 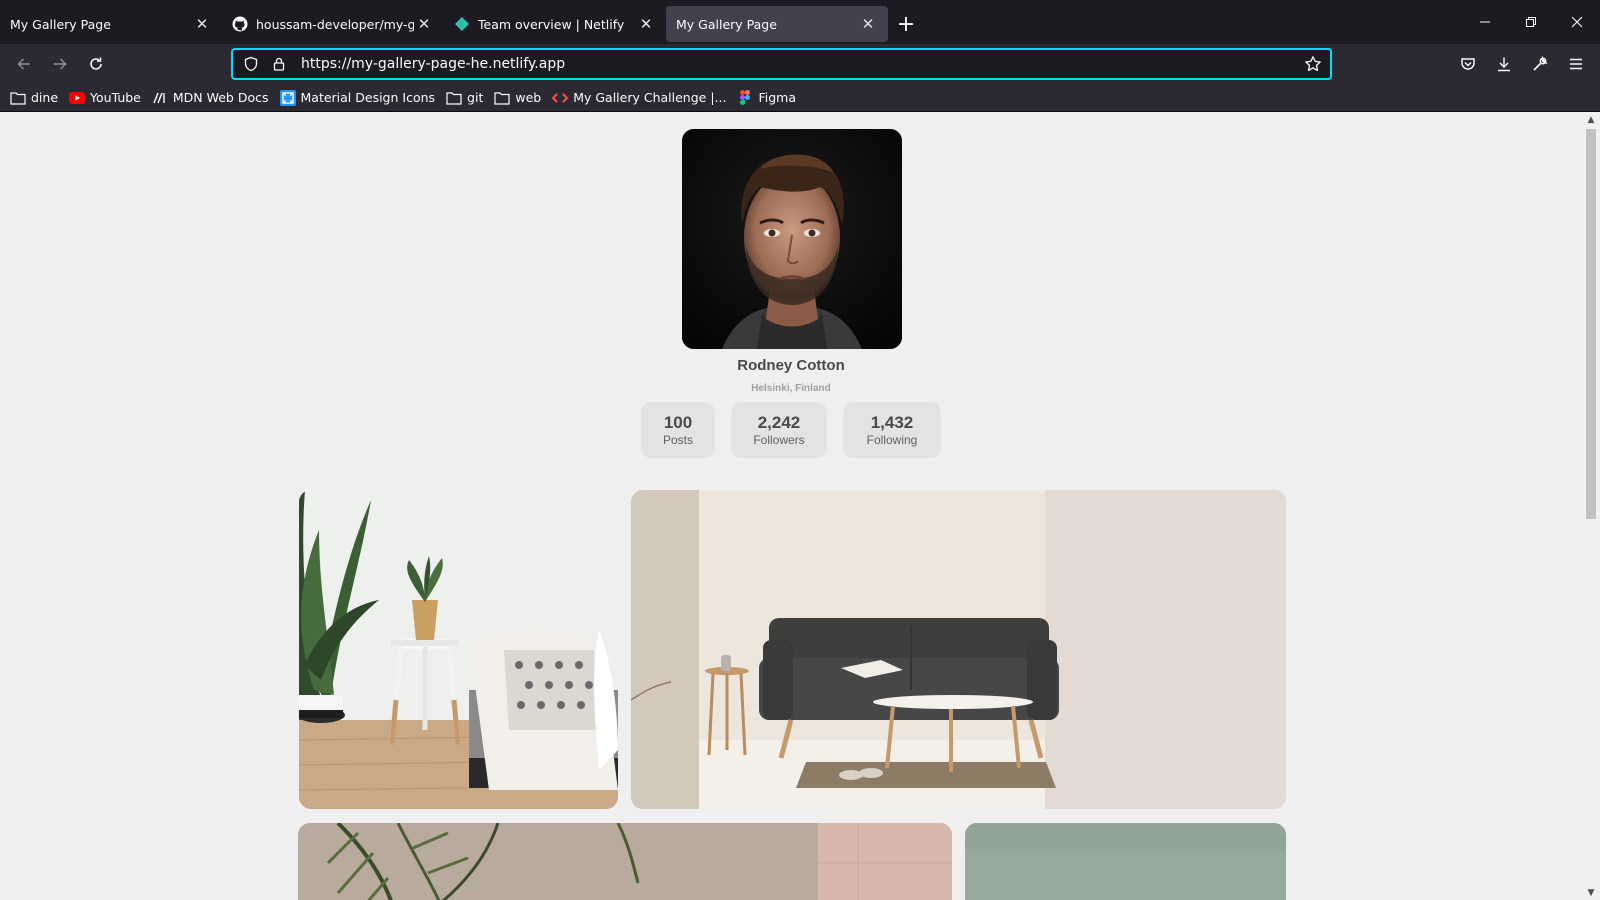 I want to click on pocket-button, so click(x=1468, y=64).